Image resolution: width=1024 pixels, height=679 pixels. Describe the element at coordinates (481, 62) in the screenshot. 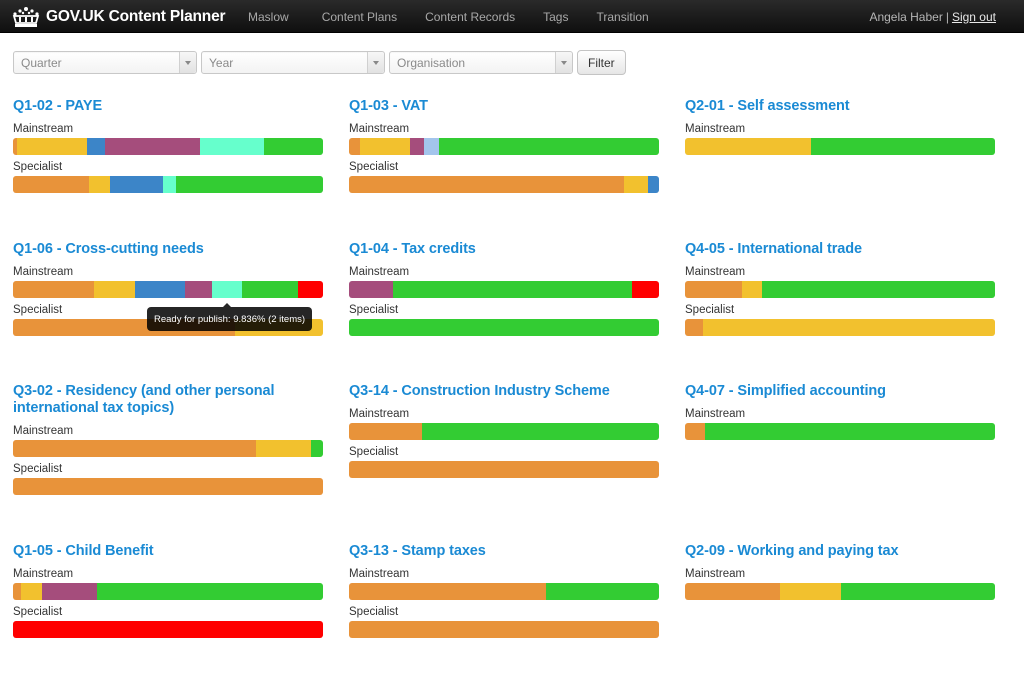

I see `organisation-select: Organisation` at that location.